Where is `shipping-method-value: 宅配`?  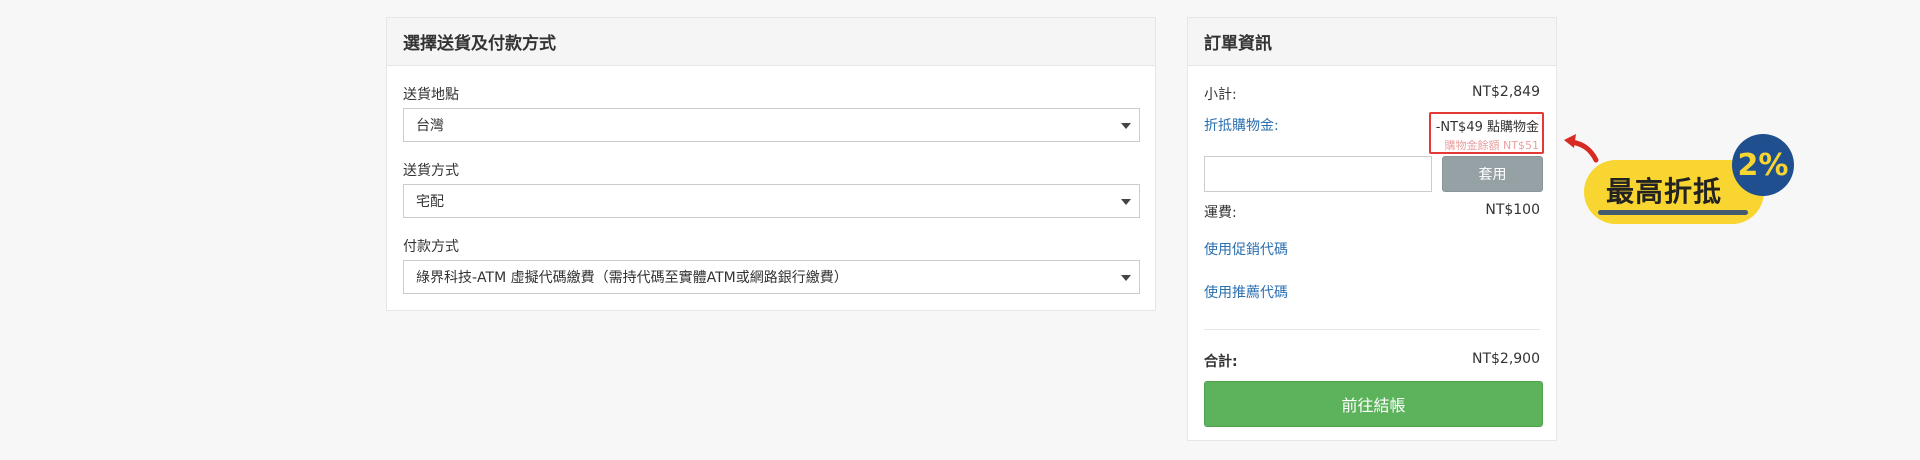 shipping-method-value: 宅配 is located at coordinates (430, 202).